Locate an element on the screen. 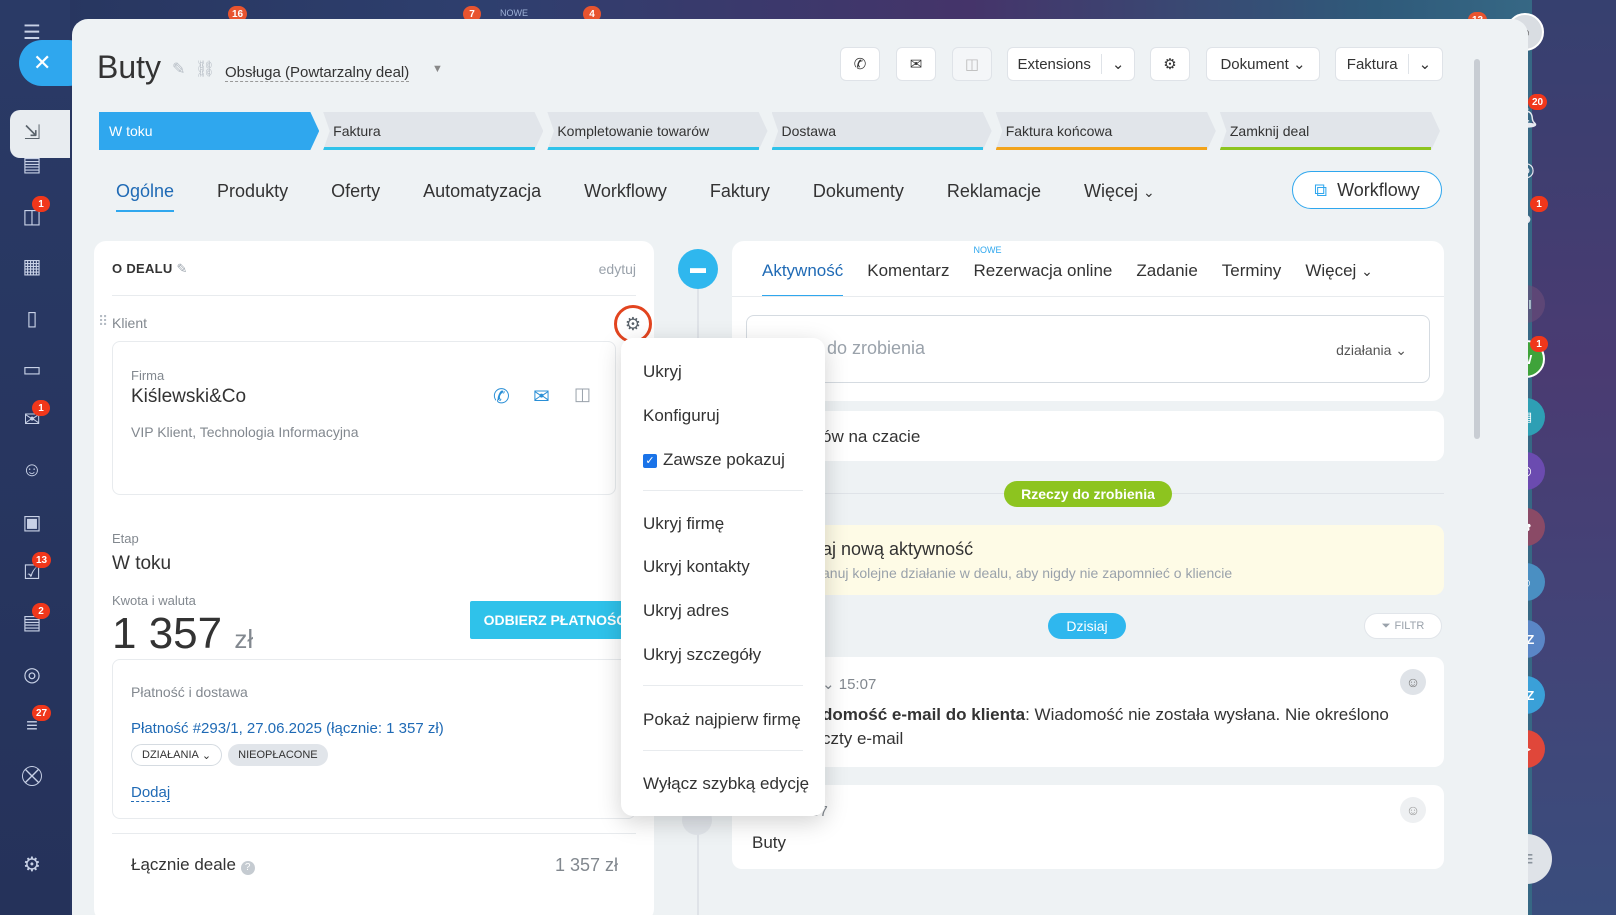  menu-divider is located at coordinates (723, 490).